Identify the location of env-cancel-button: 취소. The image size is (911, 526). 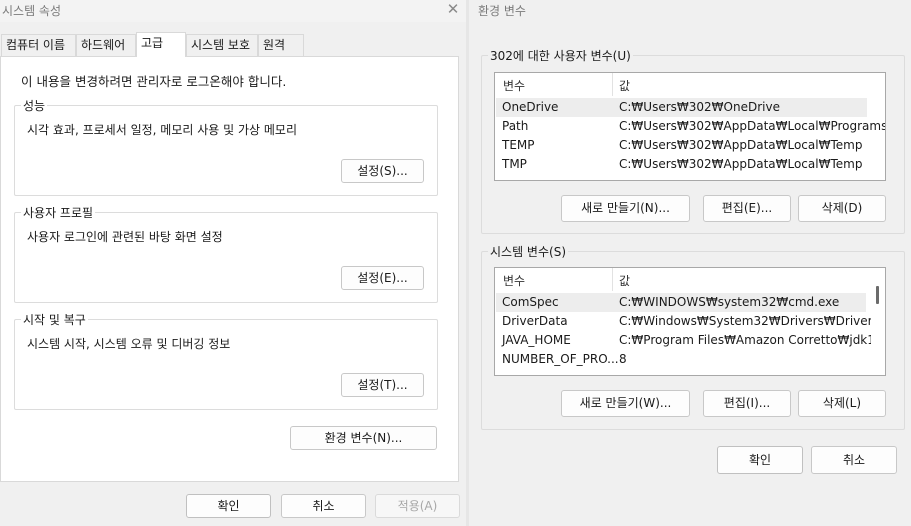
(854, 460).